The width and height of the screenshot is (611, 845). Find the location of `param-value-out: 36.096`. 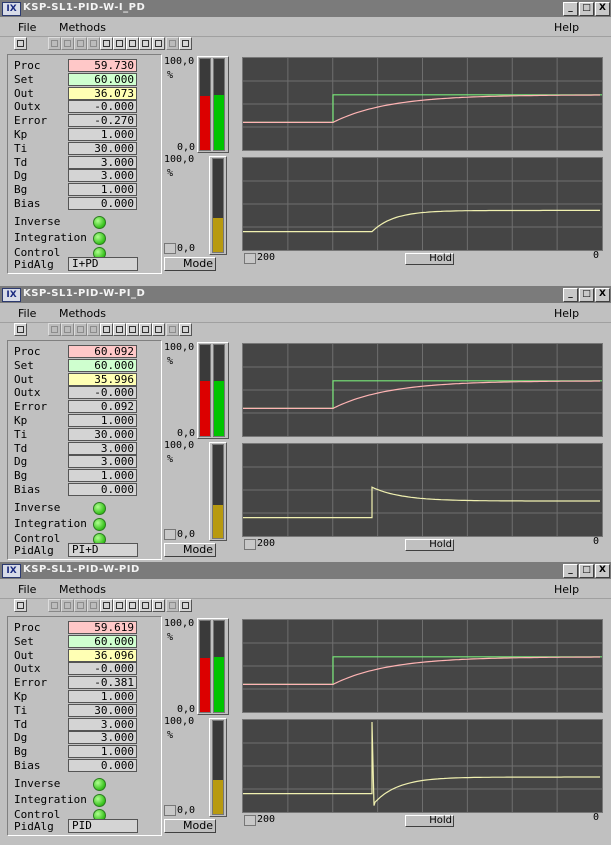

param-value-out: 36.096 is located at coordinates (102, 655).